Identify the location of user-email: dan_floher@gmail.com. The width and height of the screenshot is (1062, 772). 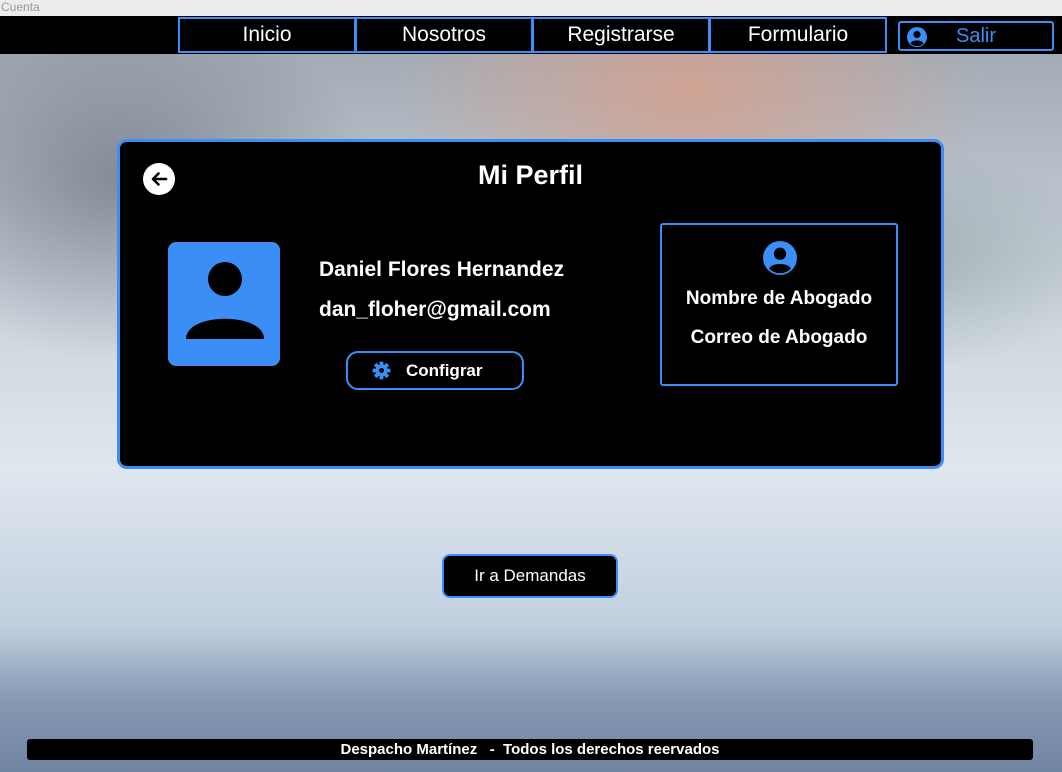
(435, 309).